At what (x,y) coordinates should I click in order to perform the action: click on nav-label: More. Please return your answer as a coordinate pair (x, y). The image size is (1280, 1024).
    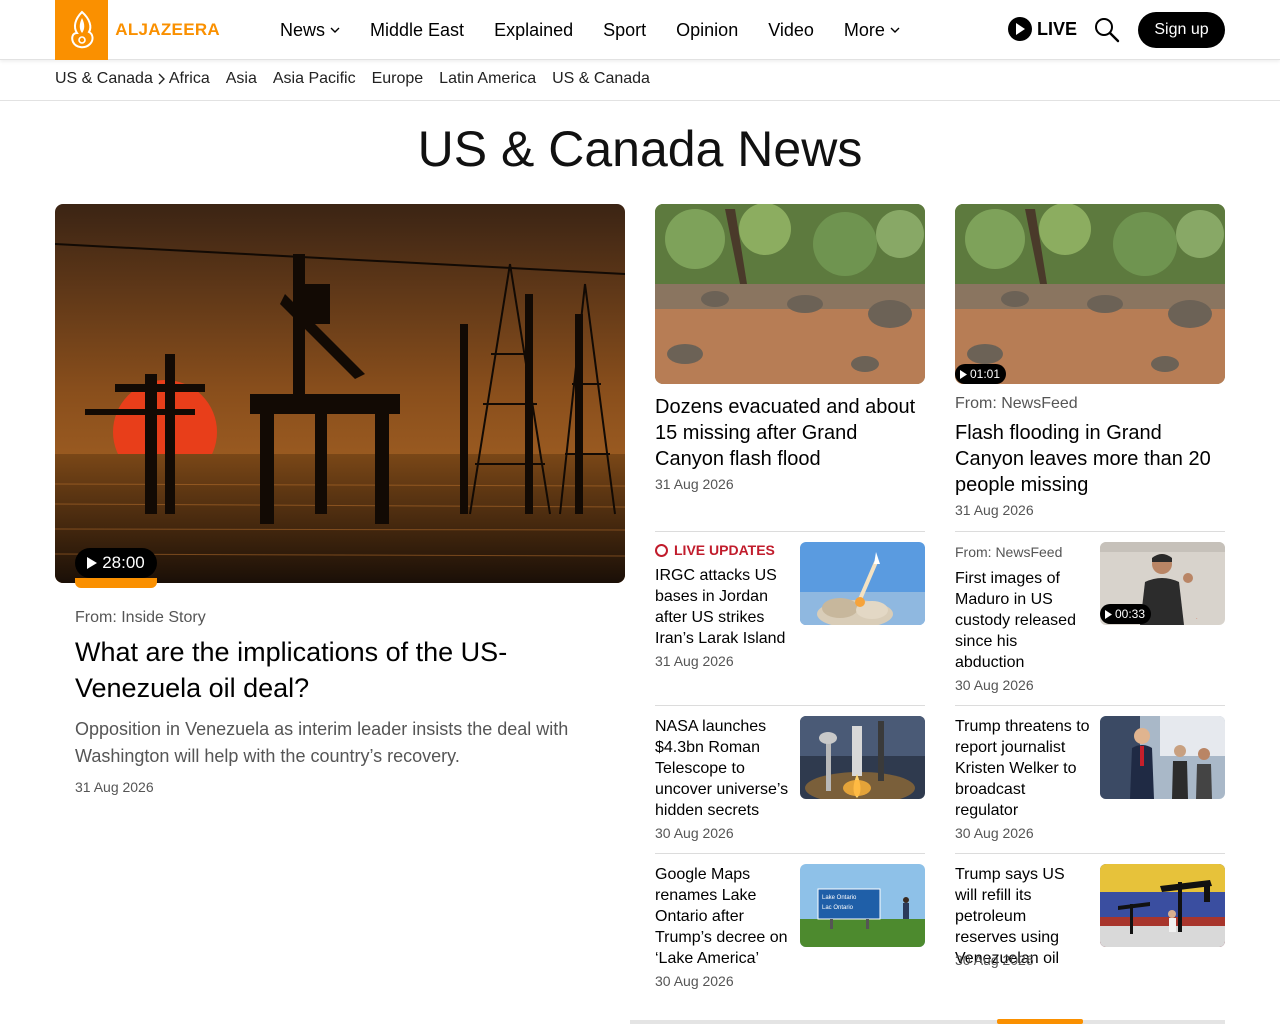
    Looking at the image, I should click on (864, 29).